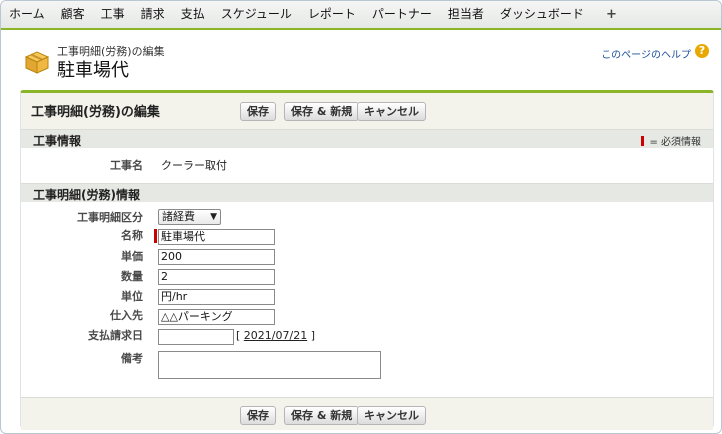  I want to click on cancel-button-bottom: キャンセル, so click(391, 415).